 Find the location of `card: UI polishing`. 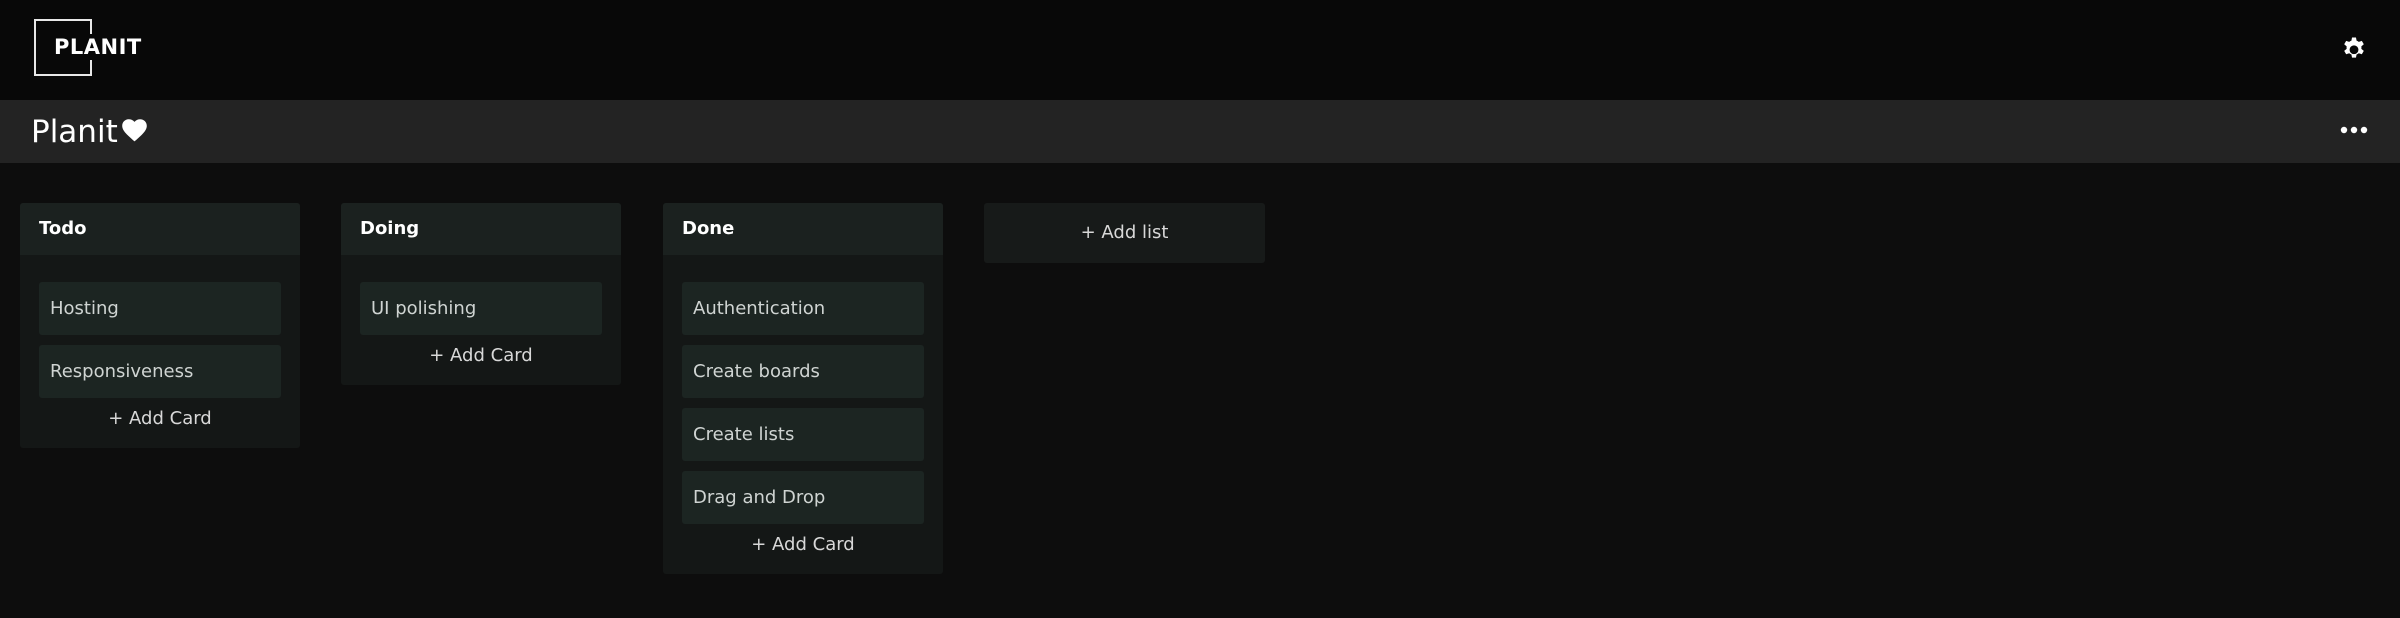

card: UI polishing is located at coordinates (481, 308).